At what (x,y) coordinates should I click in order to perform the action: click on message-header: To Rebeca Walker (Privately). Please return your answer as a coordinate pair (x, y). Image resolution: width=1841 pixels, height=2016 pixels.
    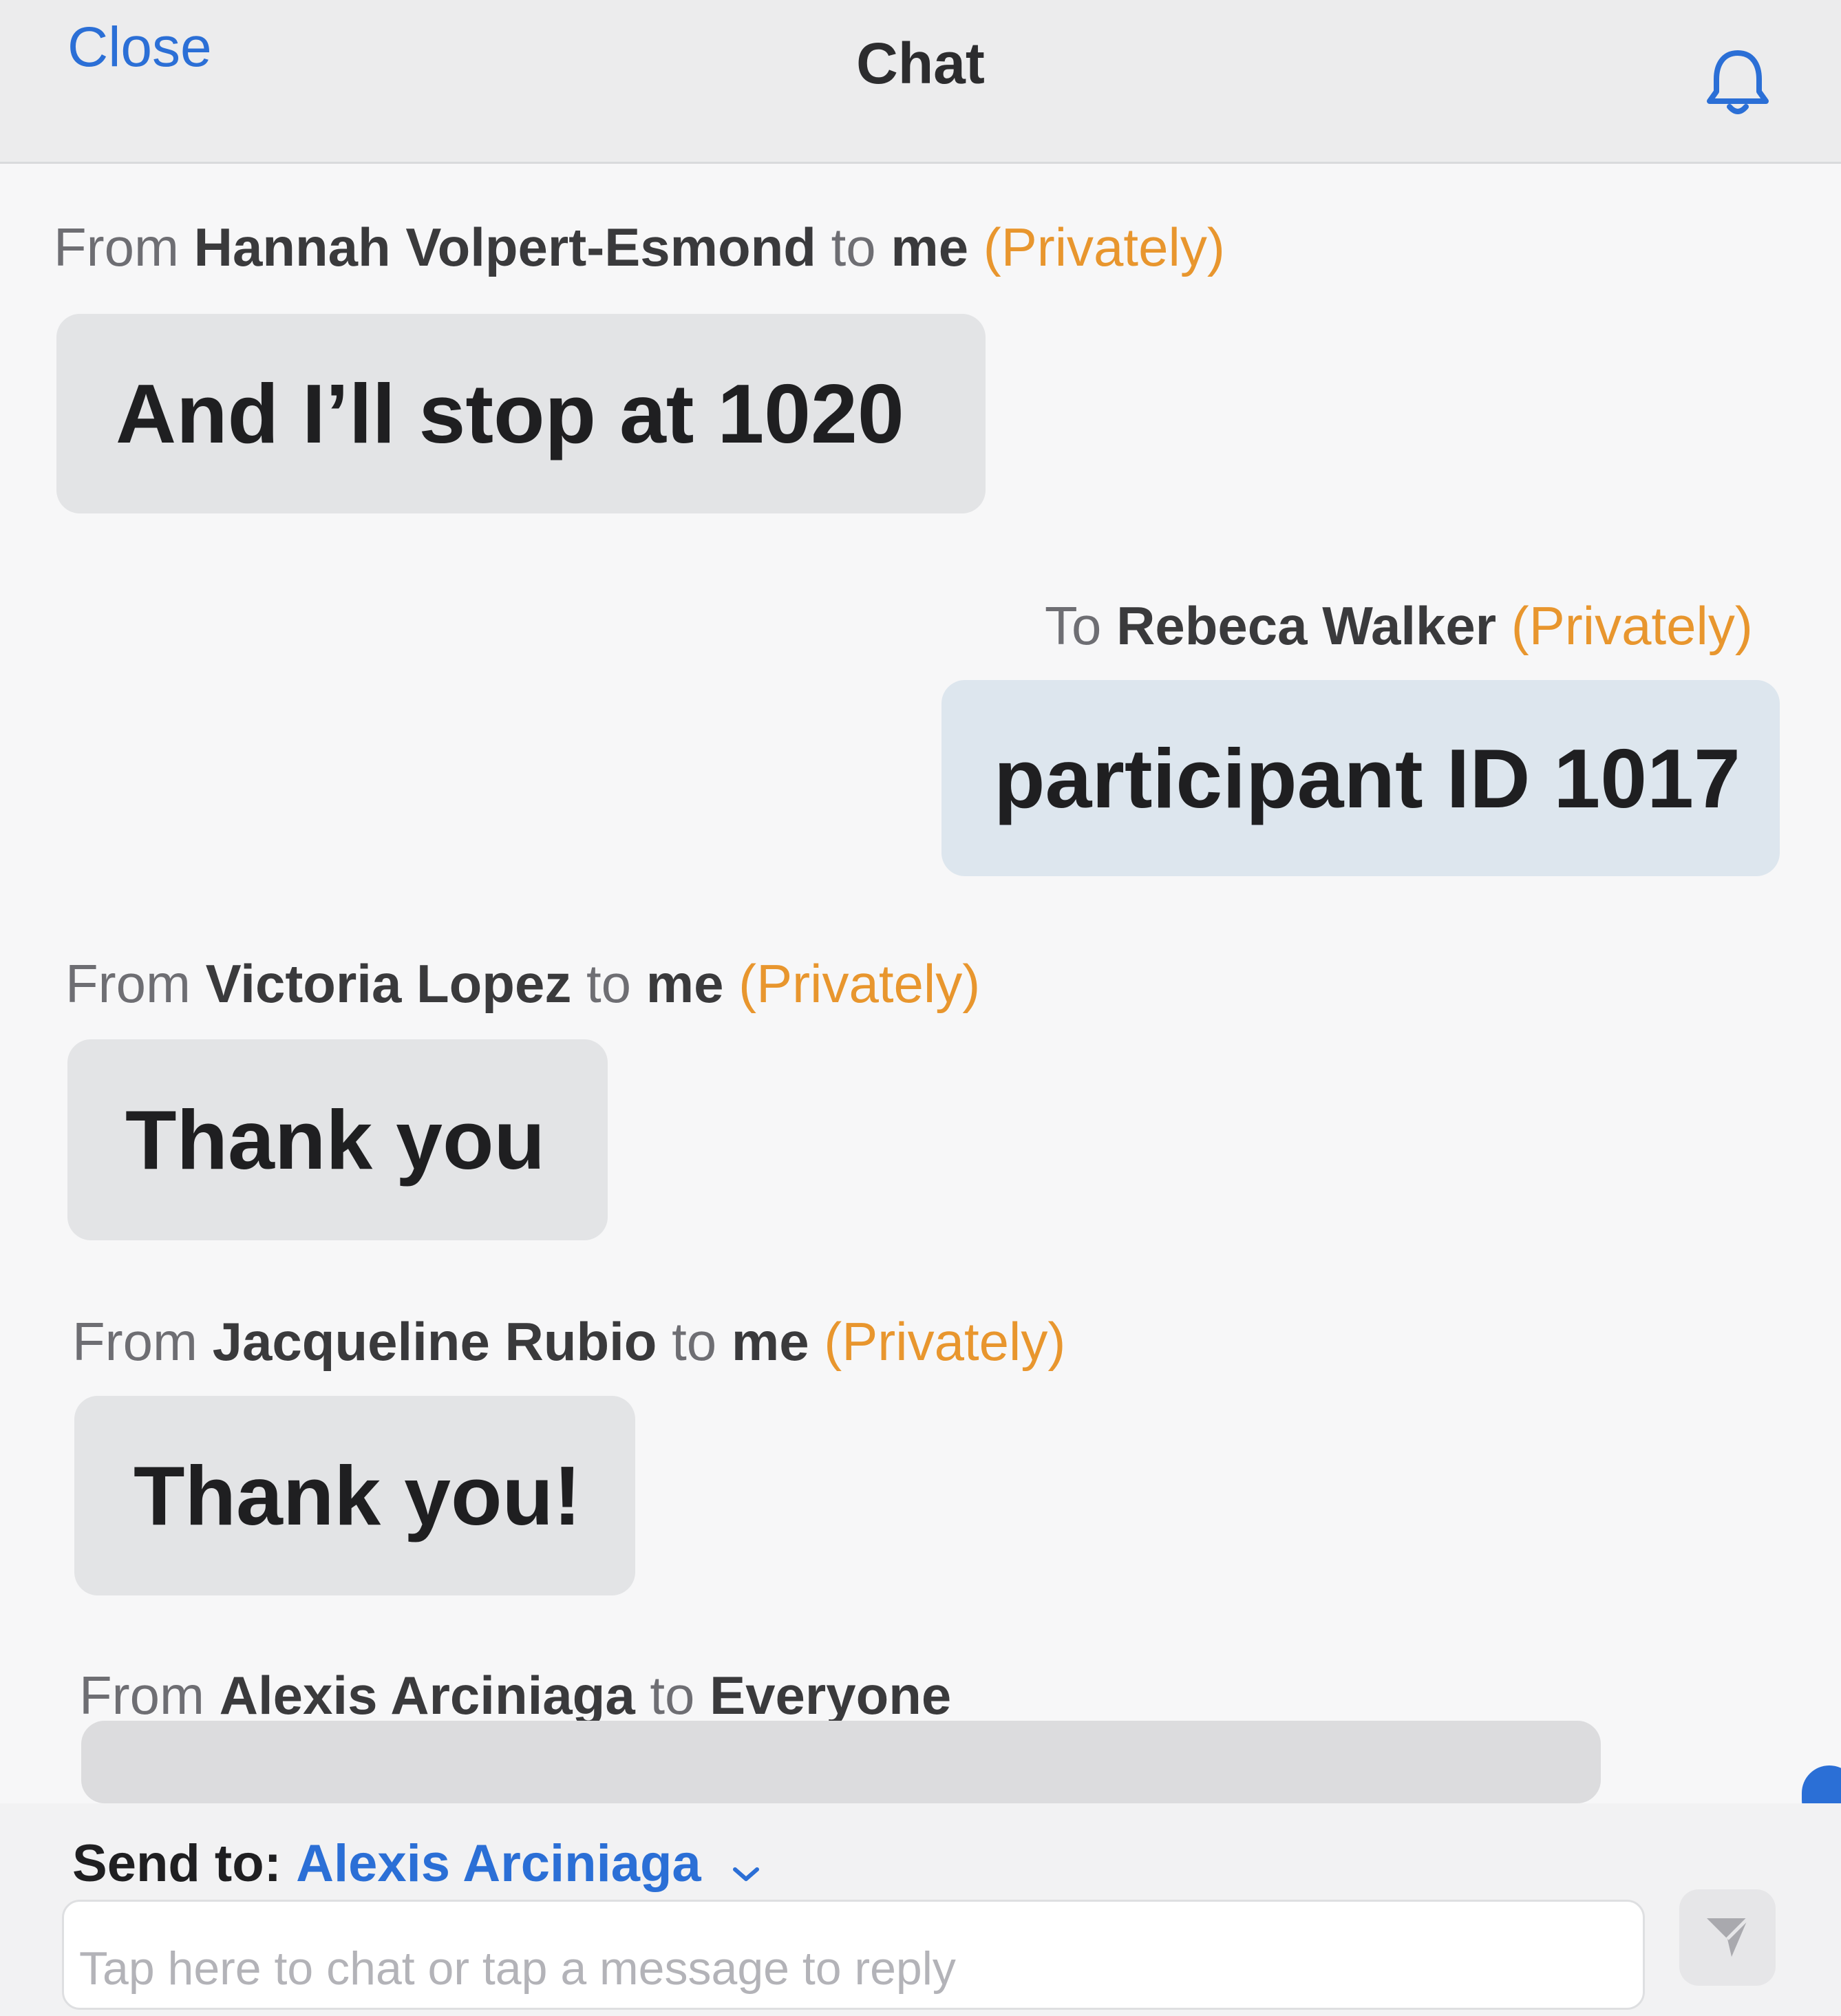
    Looking at the image, I should click on (1399, 625).